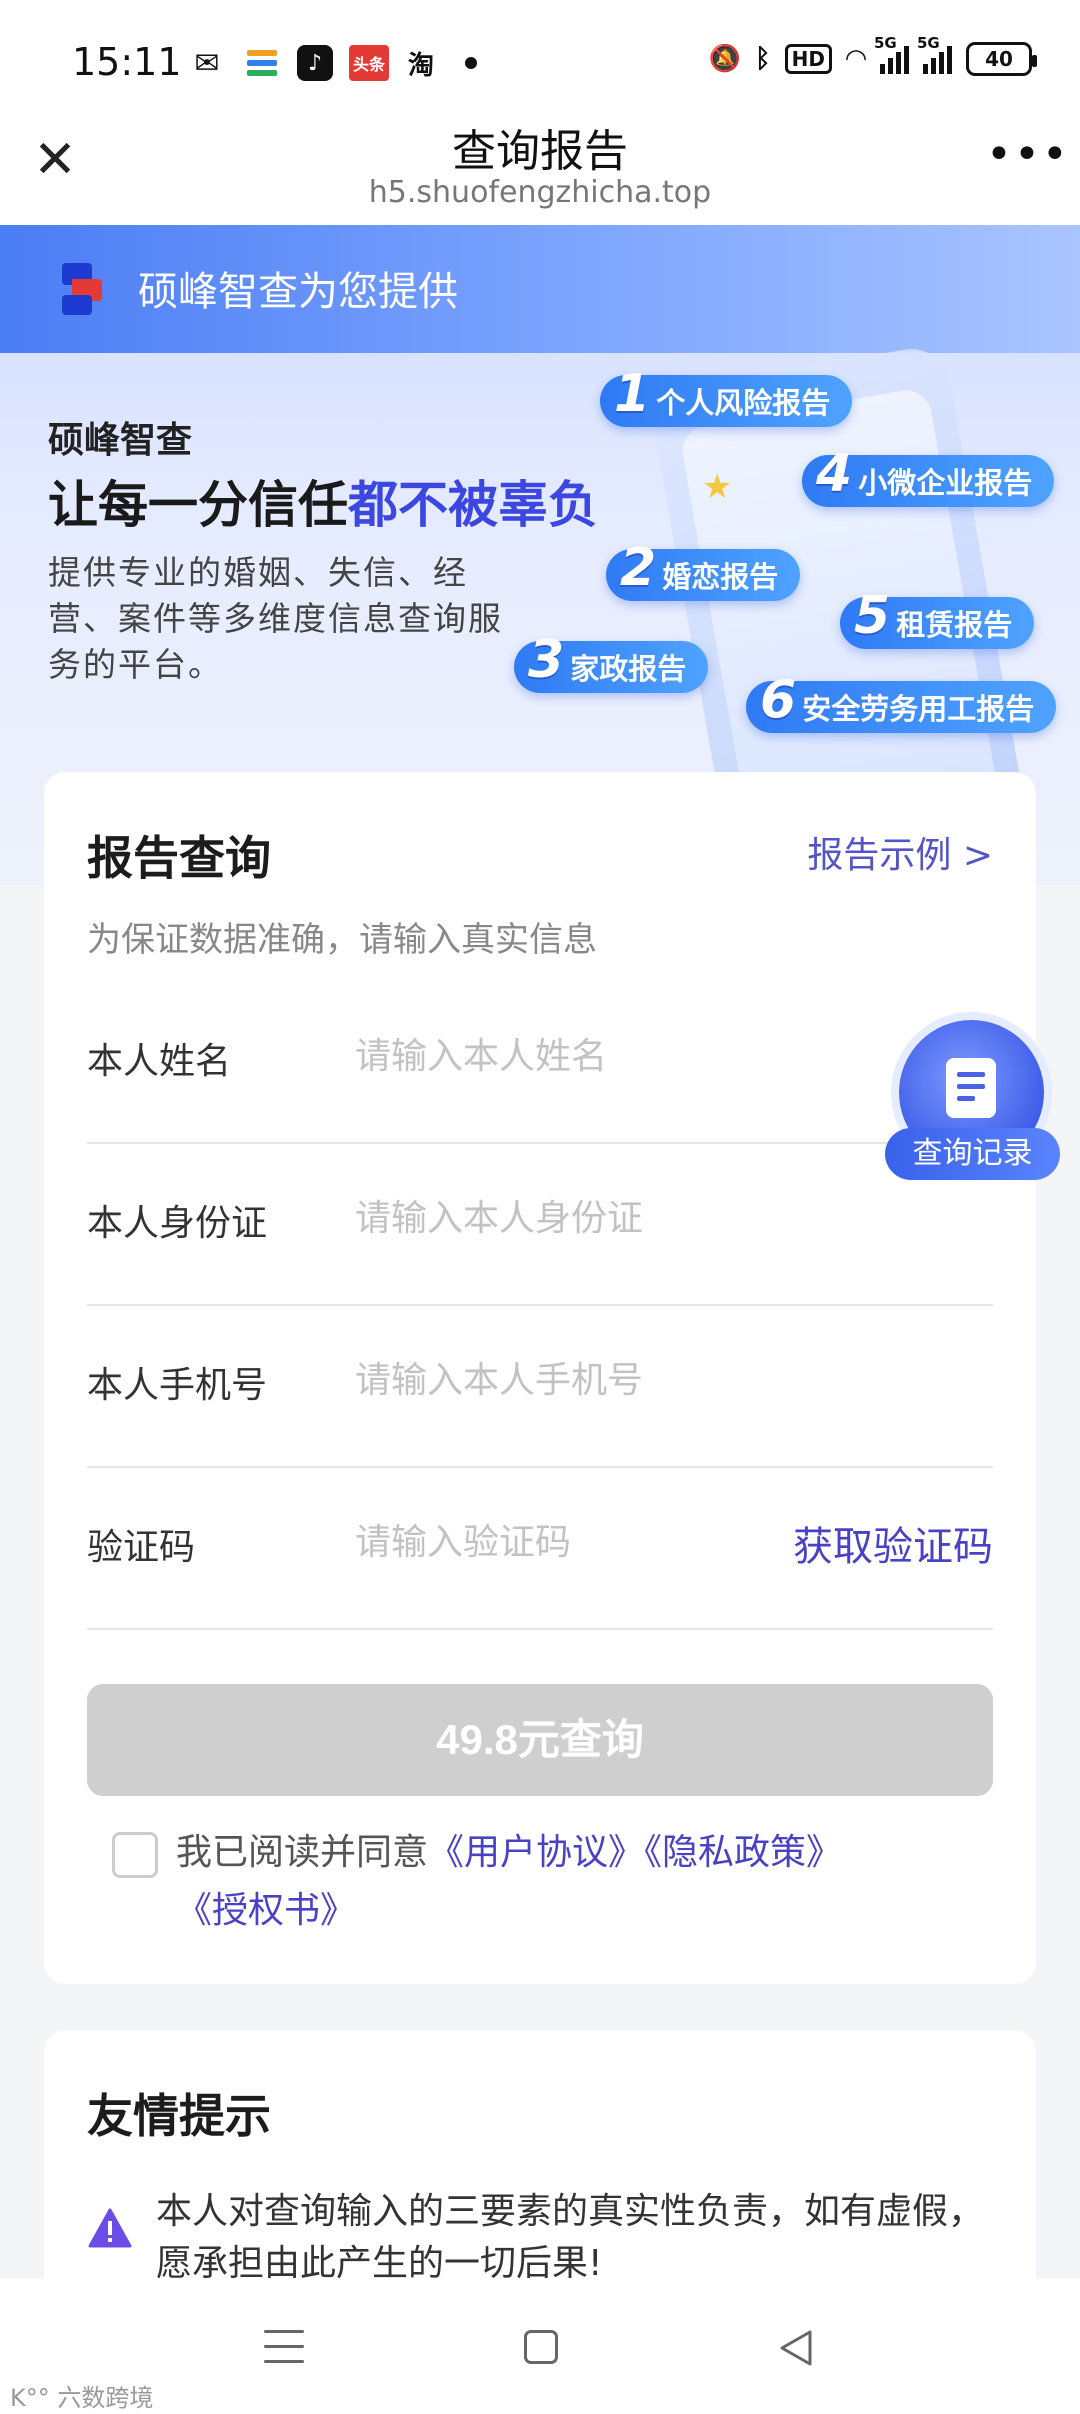  What do you see at coordinates (595, 1380) in the screenshot?
I see `phone-input` at bounding box center [595, 1380].